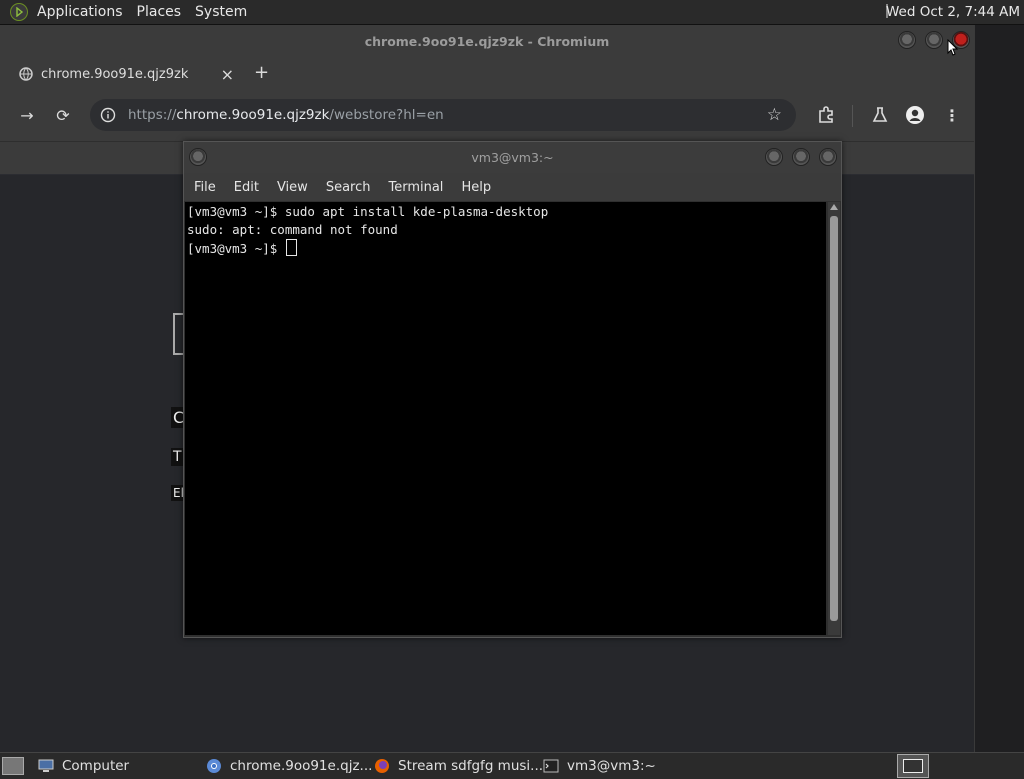  I want to click on show-desktop-button, so click(13, 766).